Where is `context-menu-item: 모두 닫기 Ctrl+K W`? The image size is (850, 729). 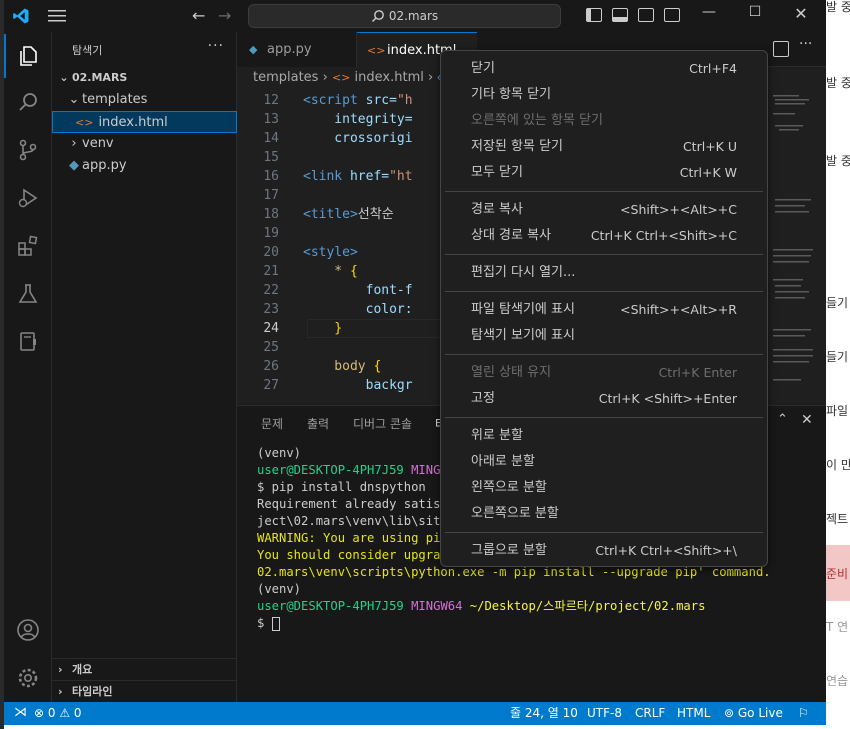 context-menu-item: 모두 닫기 Ctrl+K W is located at coordinates (604, 173).